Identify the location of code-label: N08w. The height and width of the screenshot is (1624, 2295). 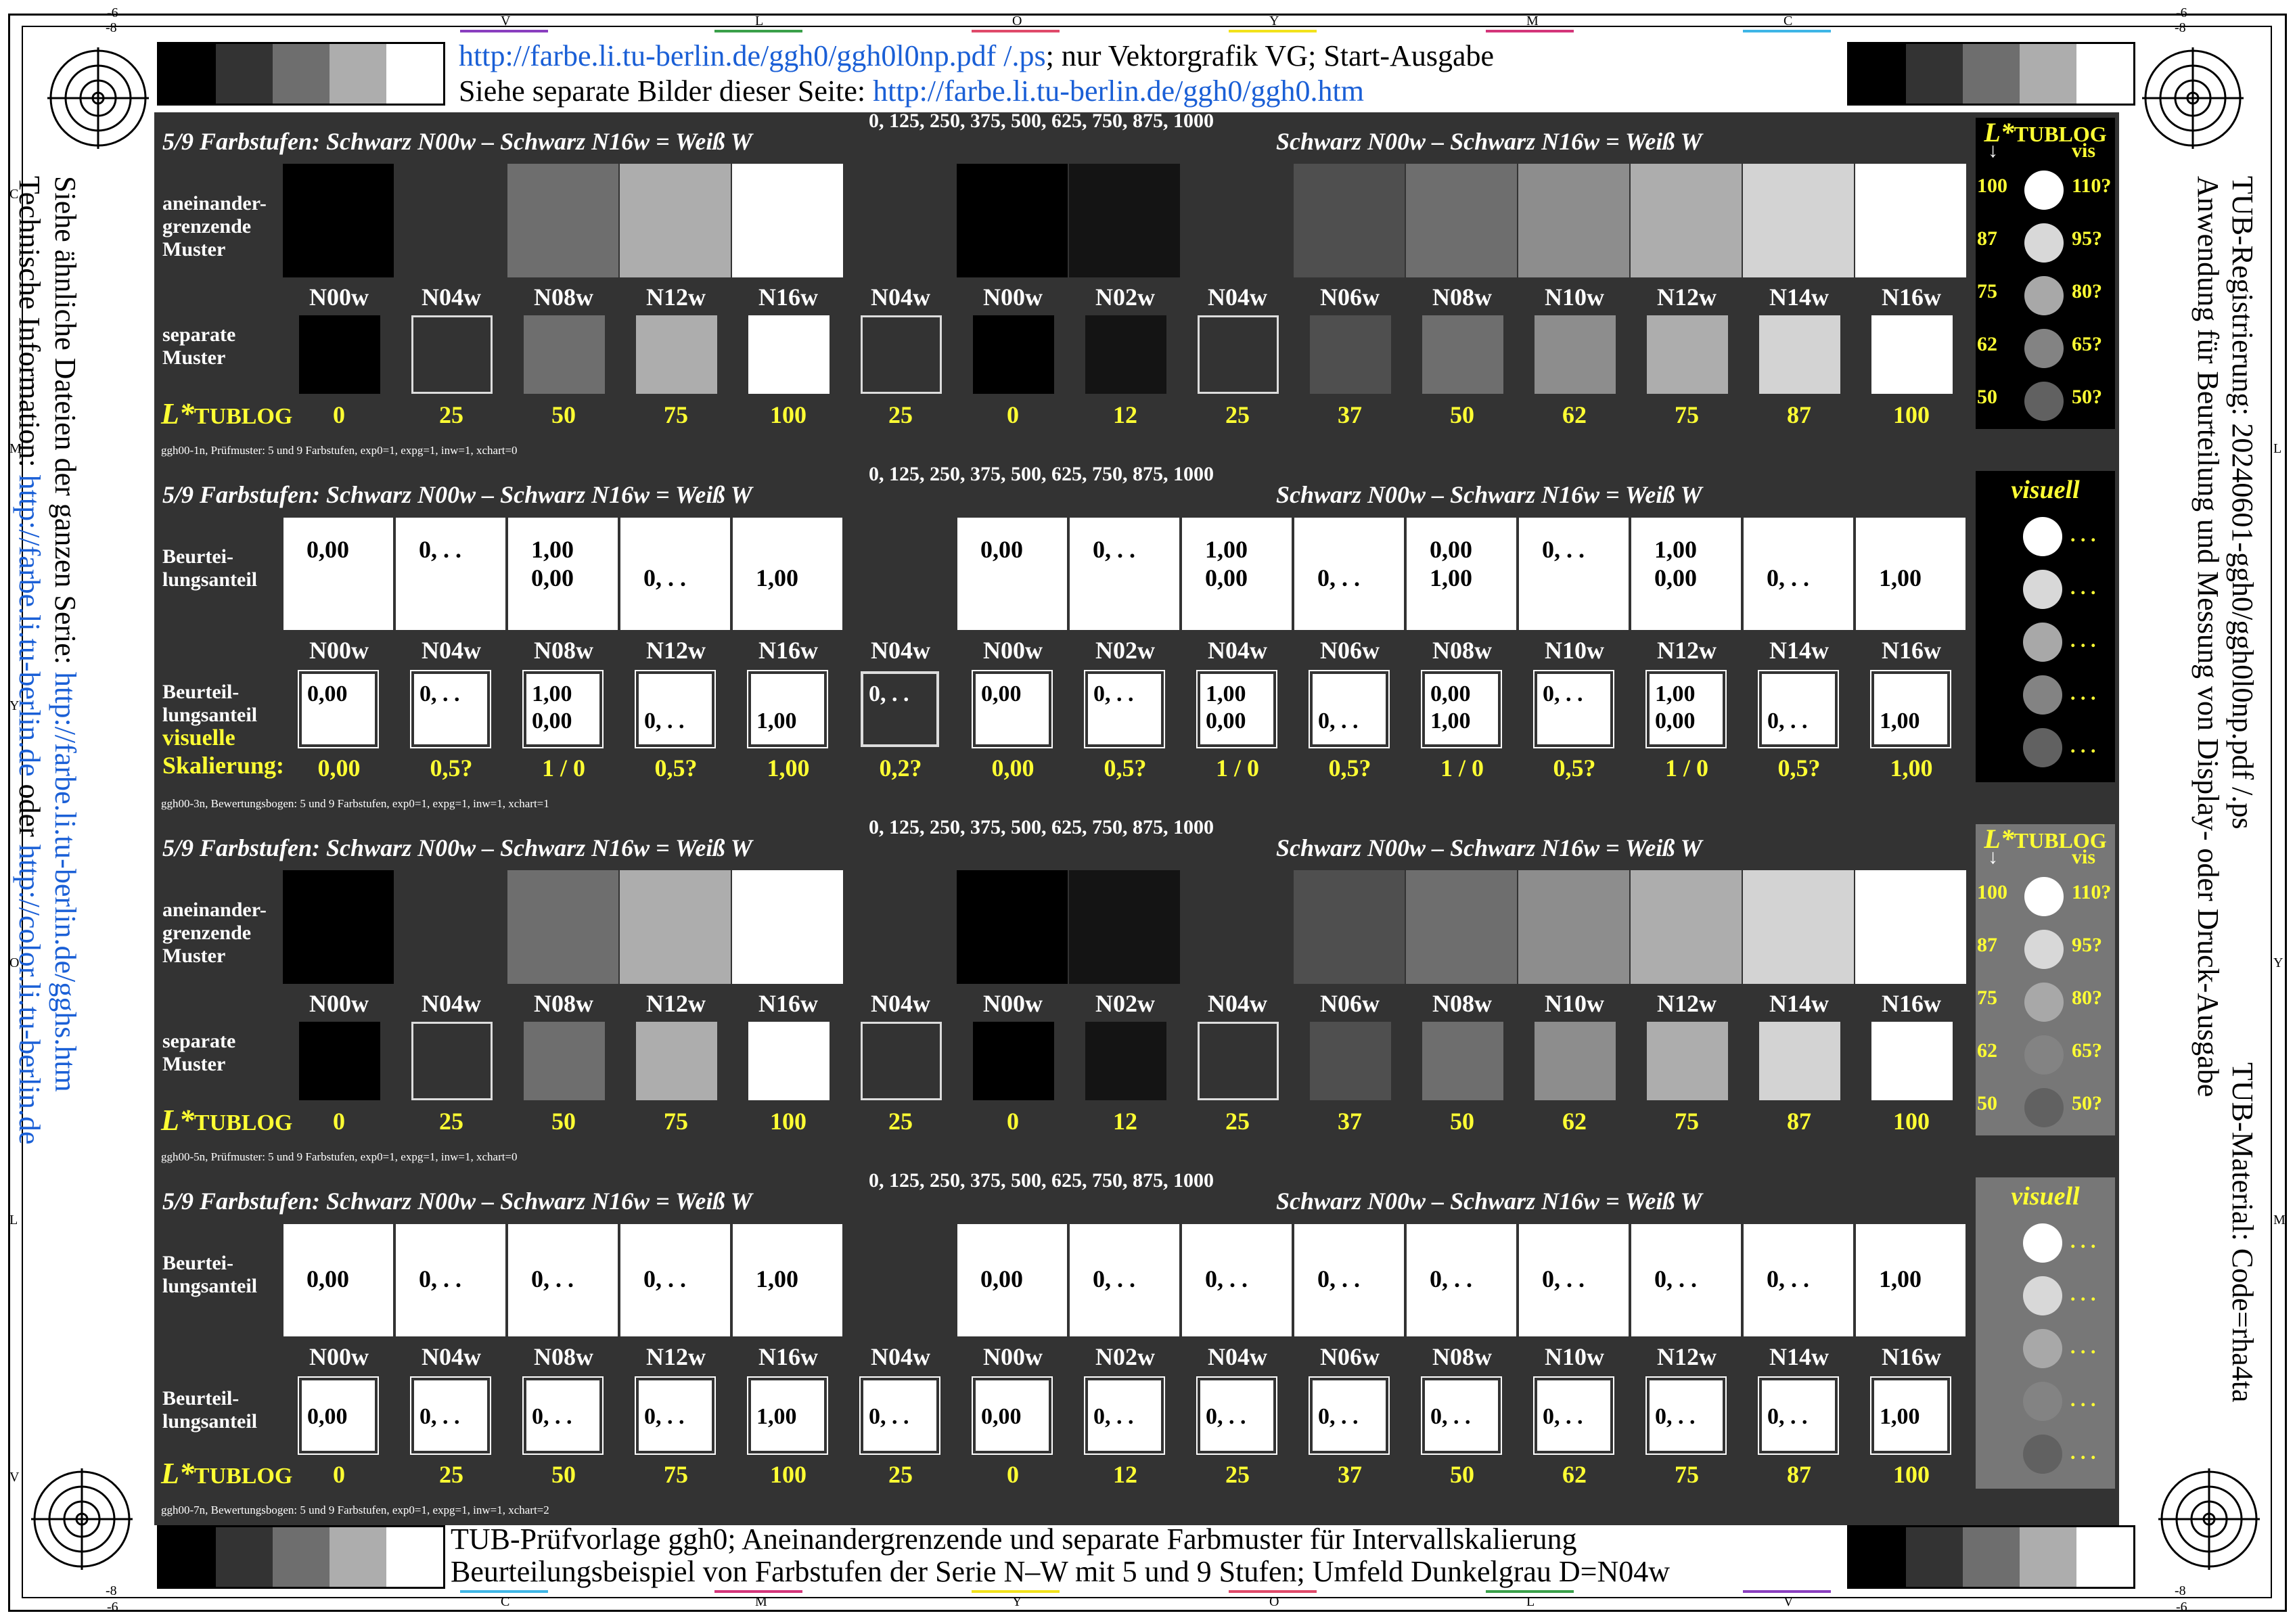
(564, 650).